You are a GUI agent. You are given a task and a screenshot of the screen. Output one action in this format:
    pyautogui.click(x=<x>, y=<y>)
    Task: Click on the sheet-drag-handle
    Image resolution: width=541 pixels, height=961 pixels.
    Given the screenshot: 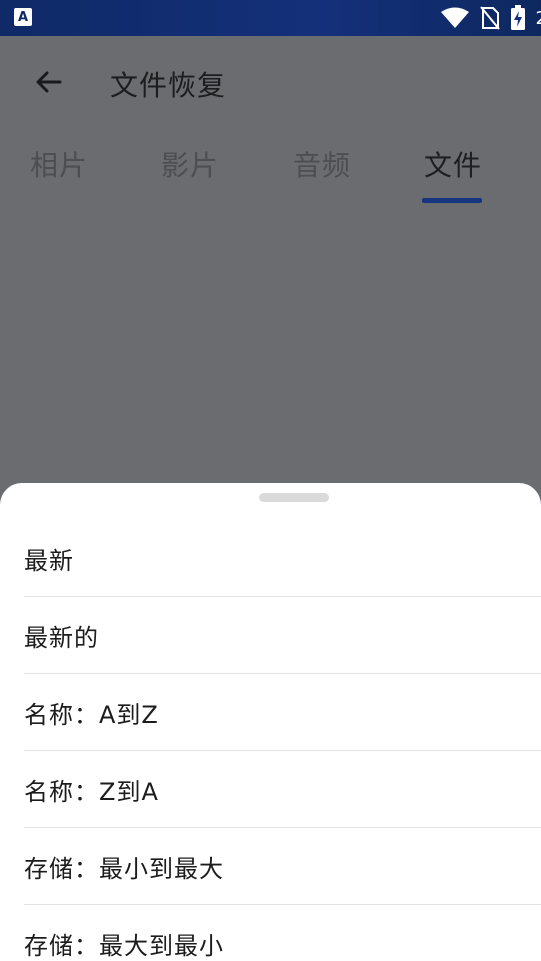 What is the action you would take?
    pyautogui.click(x=294, y=497)
    